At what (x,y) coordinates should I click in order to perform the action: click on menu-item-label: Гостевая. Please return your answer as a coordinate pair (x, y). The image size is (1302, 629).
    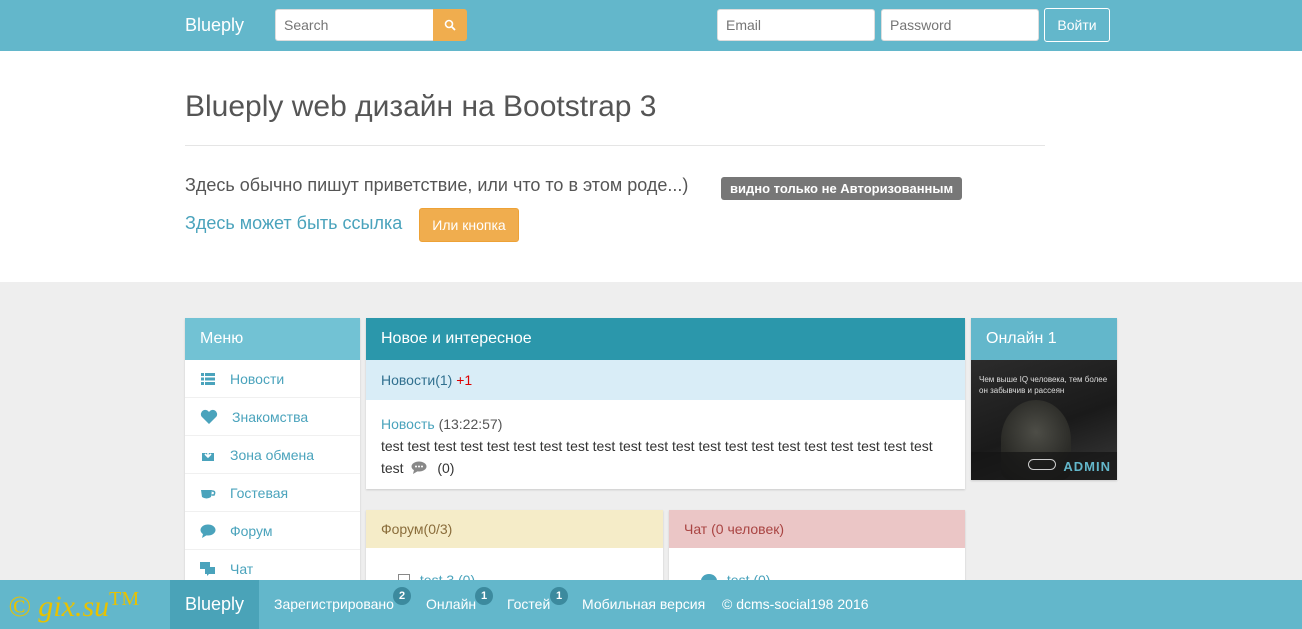
    Looking at the image, I should click on (259, 492).